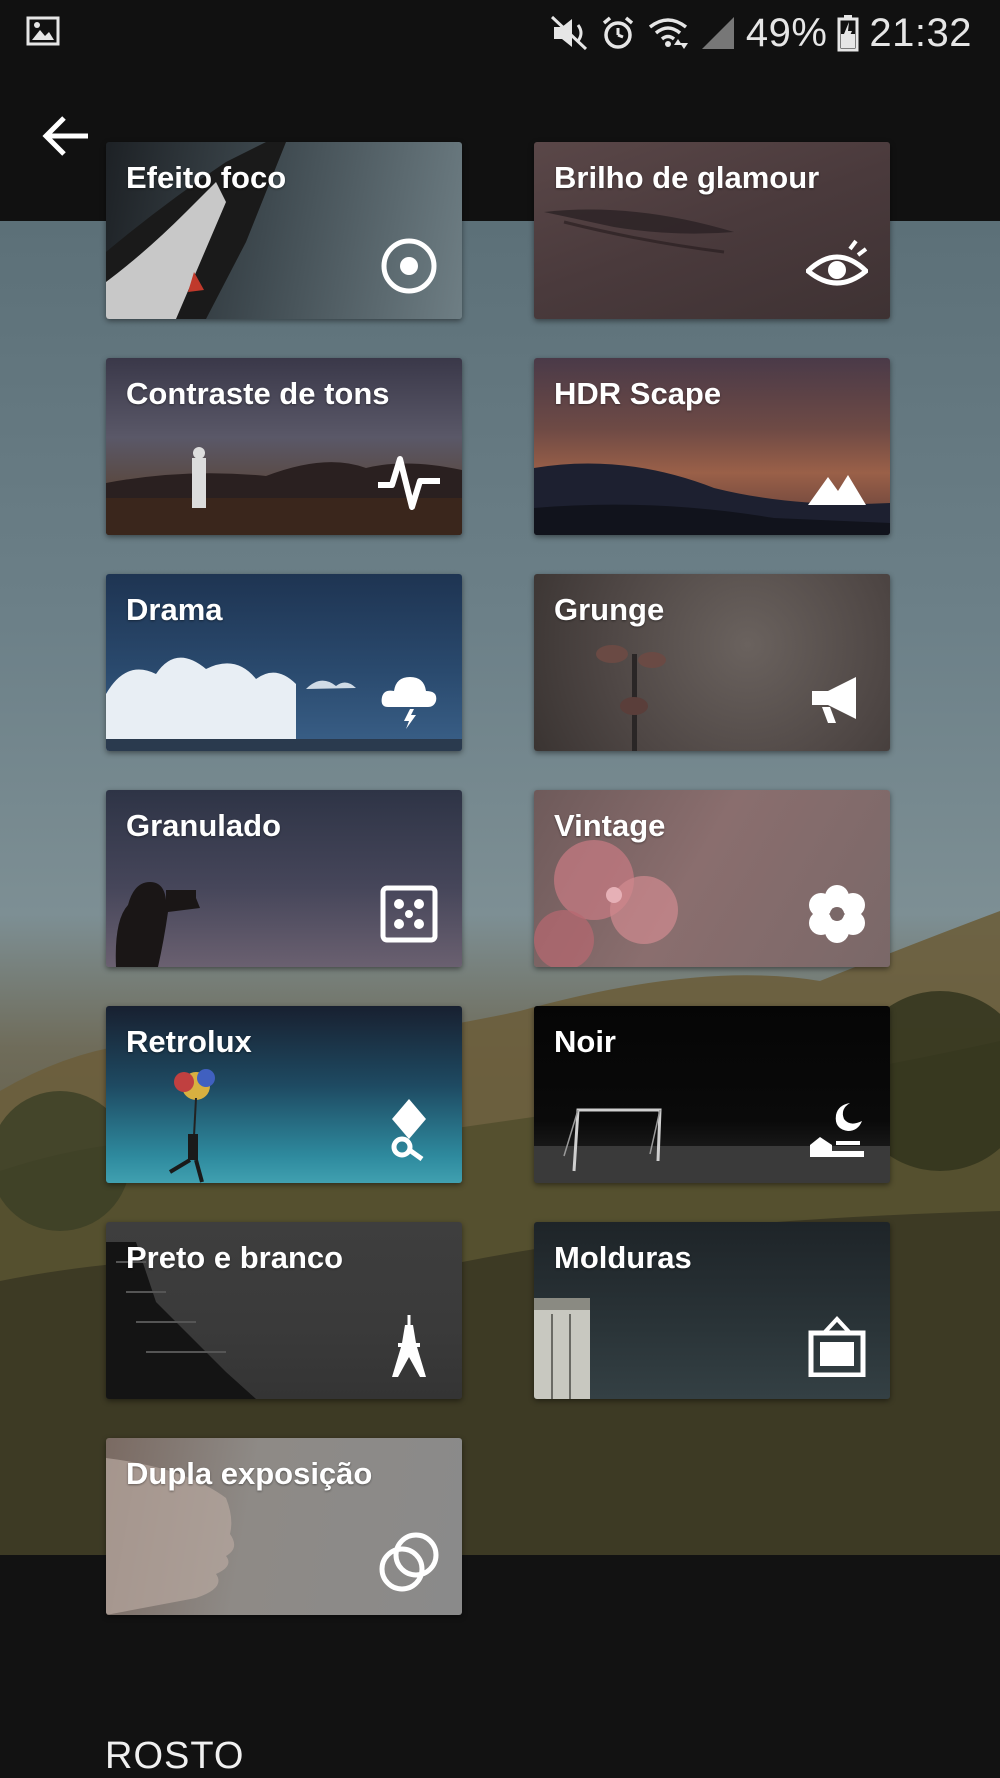 This screenshot has width=1000, height=1778. I want to click on filter-tile-preto-e-branco: Preto e branco, so click(284, 1310).